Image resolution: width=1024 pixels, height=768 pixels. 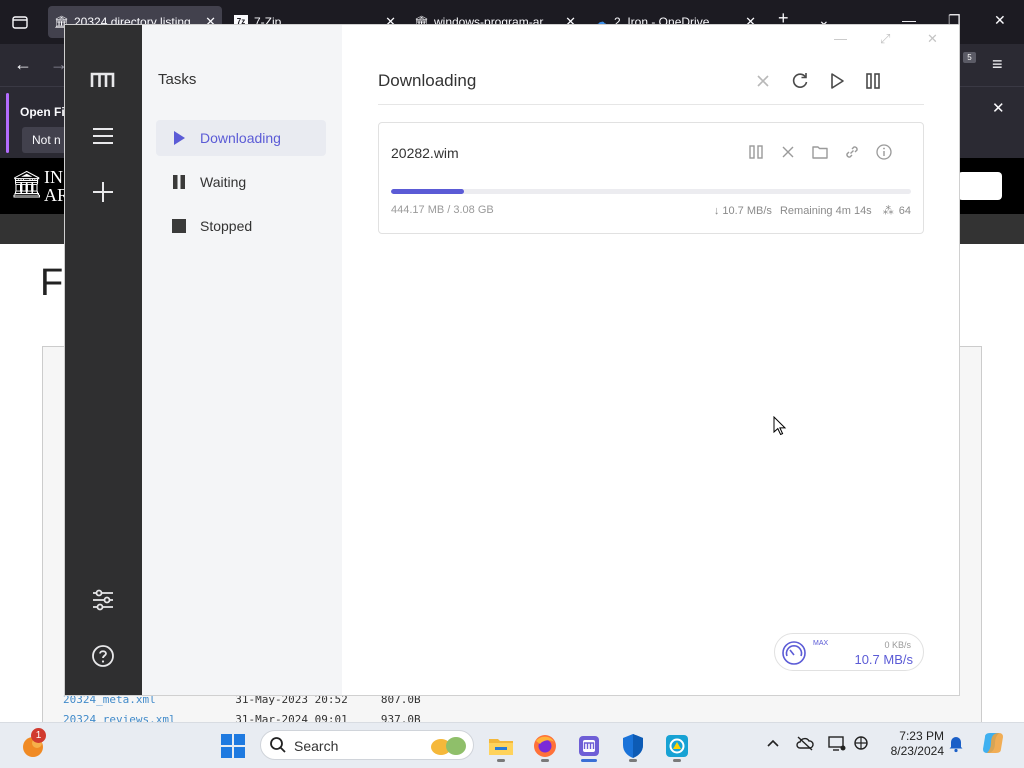 What do you see at coordinates (917, 751) in the screenshot?
I see `clock-date: 8/23/2024` at bounding box center [917, 751].